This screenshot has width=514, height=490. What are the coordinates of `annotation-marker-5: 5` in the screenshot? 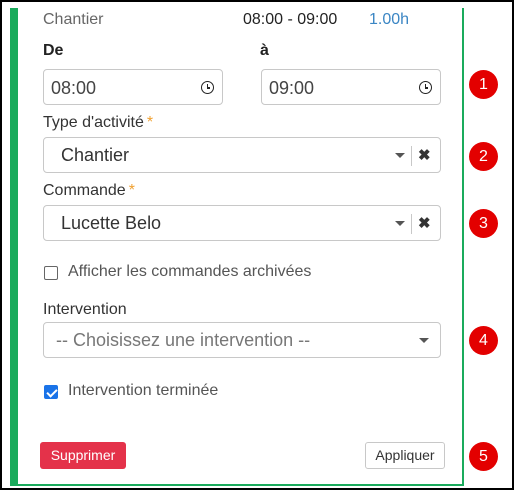 It's located at (483, 456).